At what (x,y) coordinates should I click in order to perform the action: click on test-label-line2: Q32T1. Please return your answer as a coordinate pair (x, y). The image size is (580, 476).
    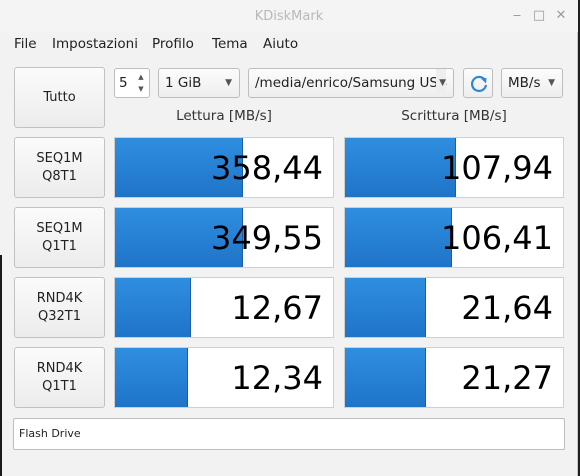
    Looking at the image, I should click on (59, 316).